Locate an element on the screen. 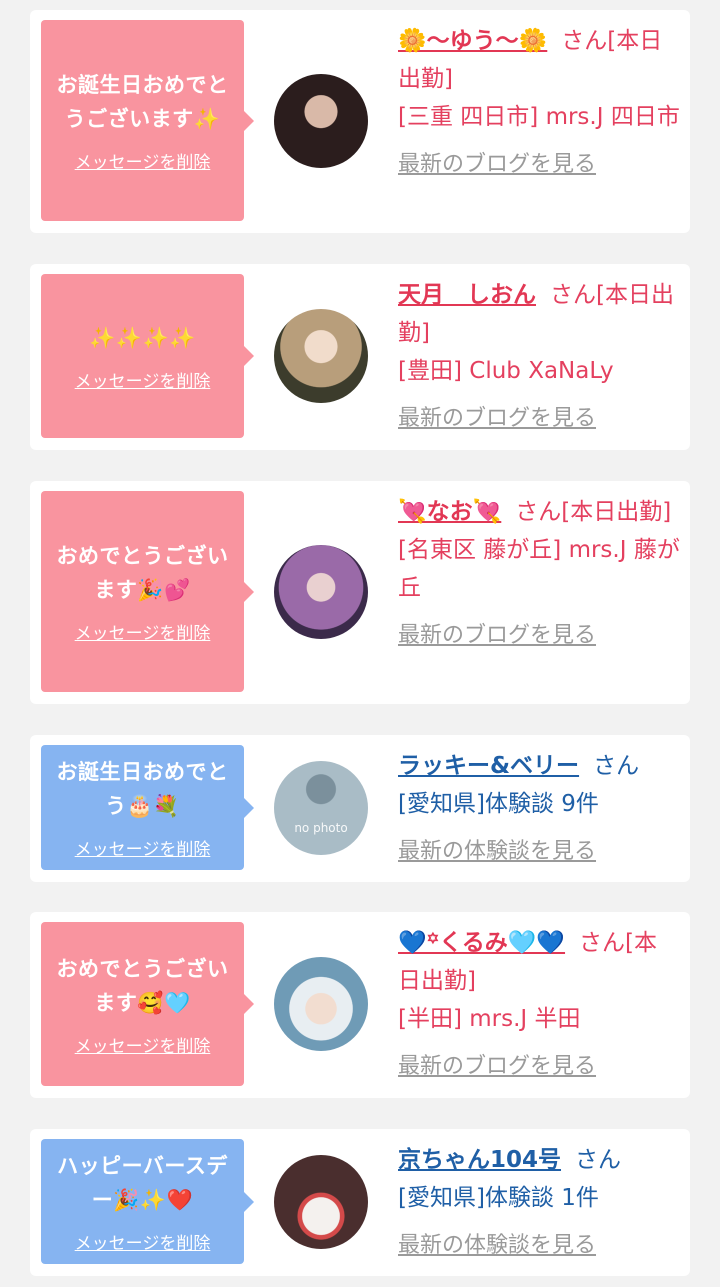  message-text: ✨✨✨✨ is located at coordinates (142, 337).